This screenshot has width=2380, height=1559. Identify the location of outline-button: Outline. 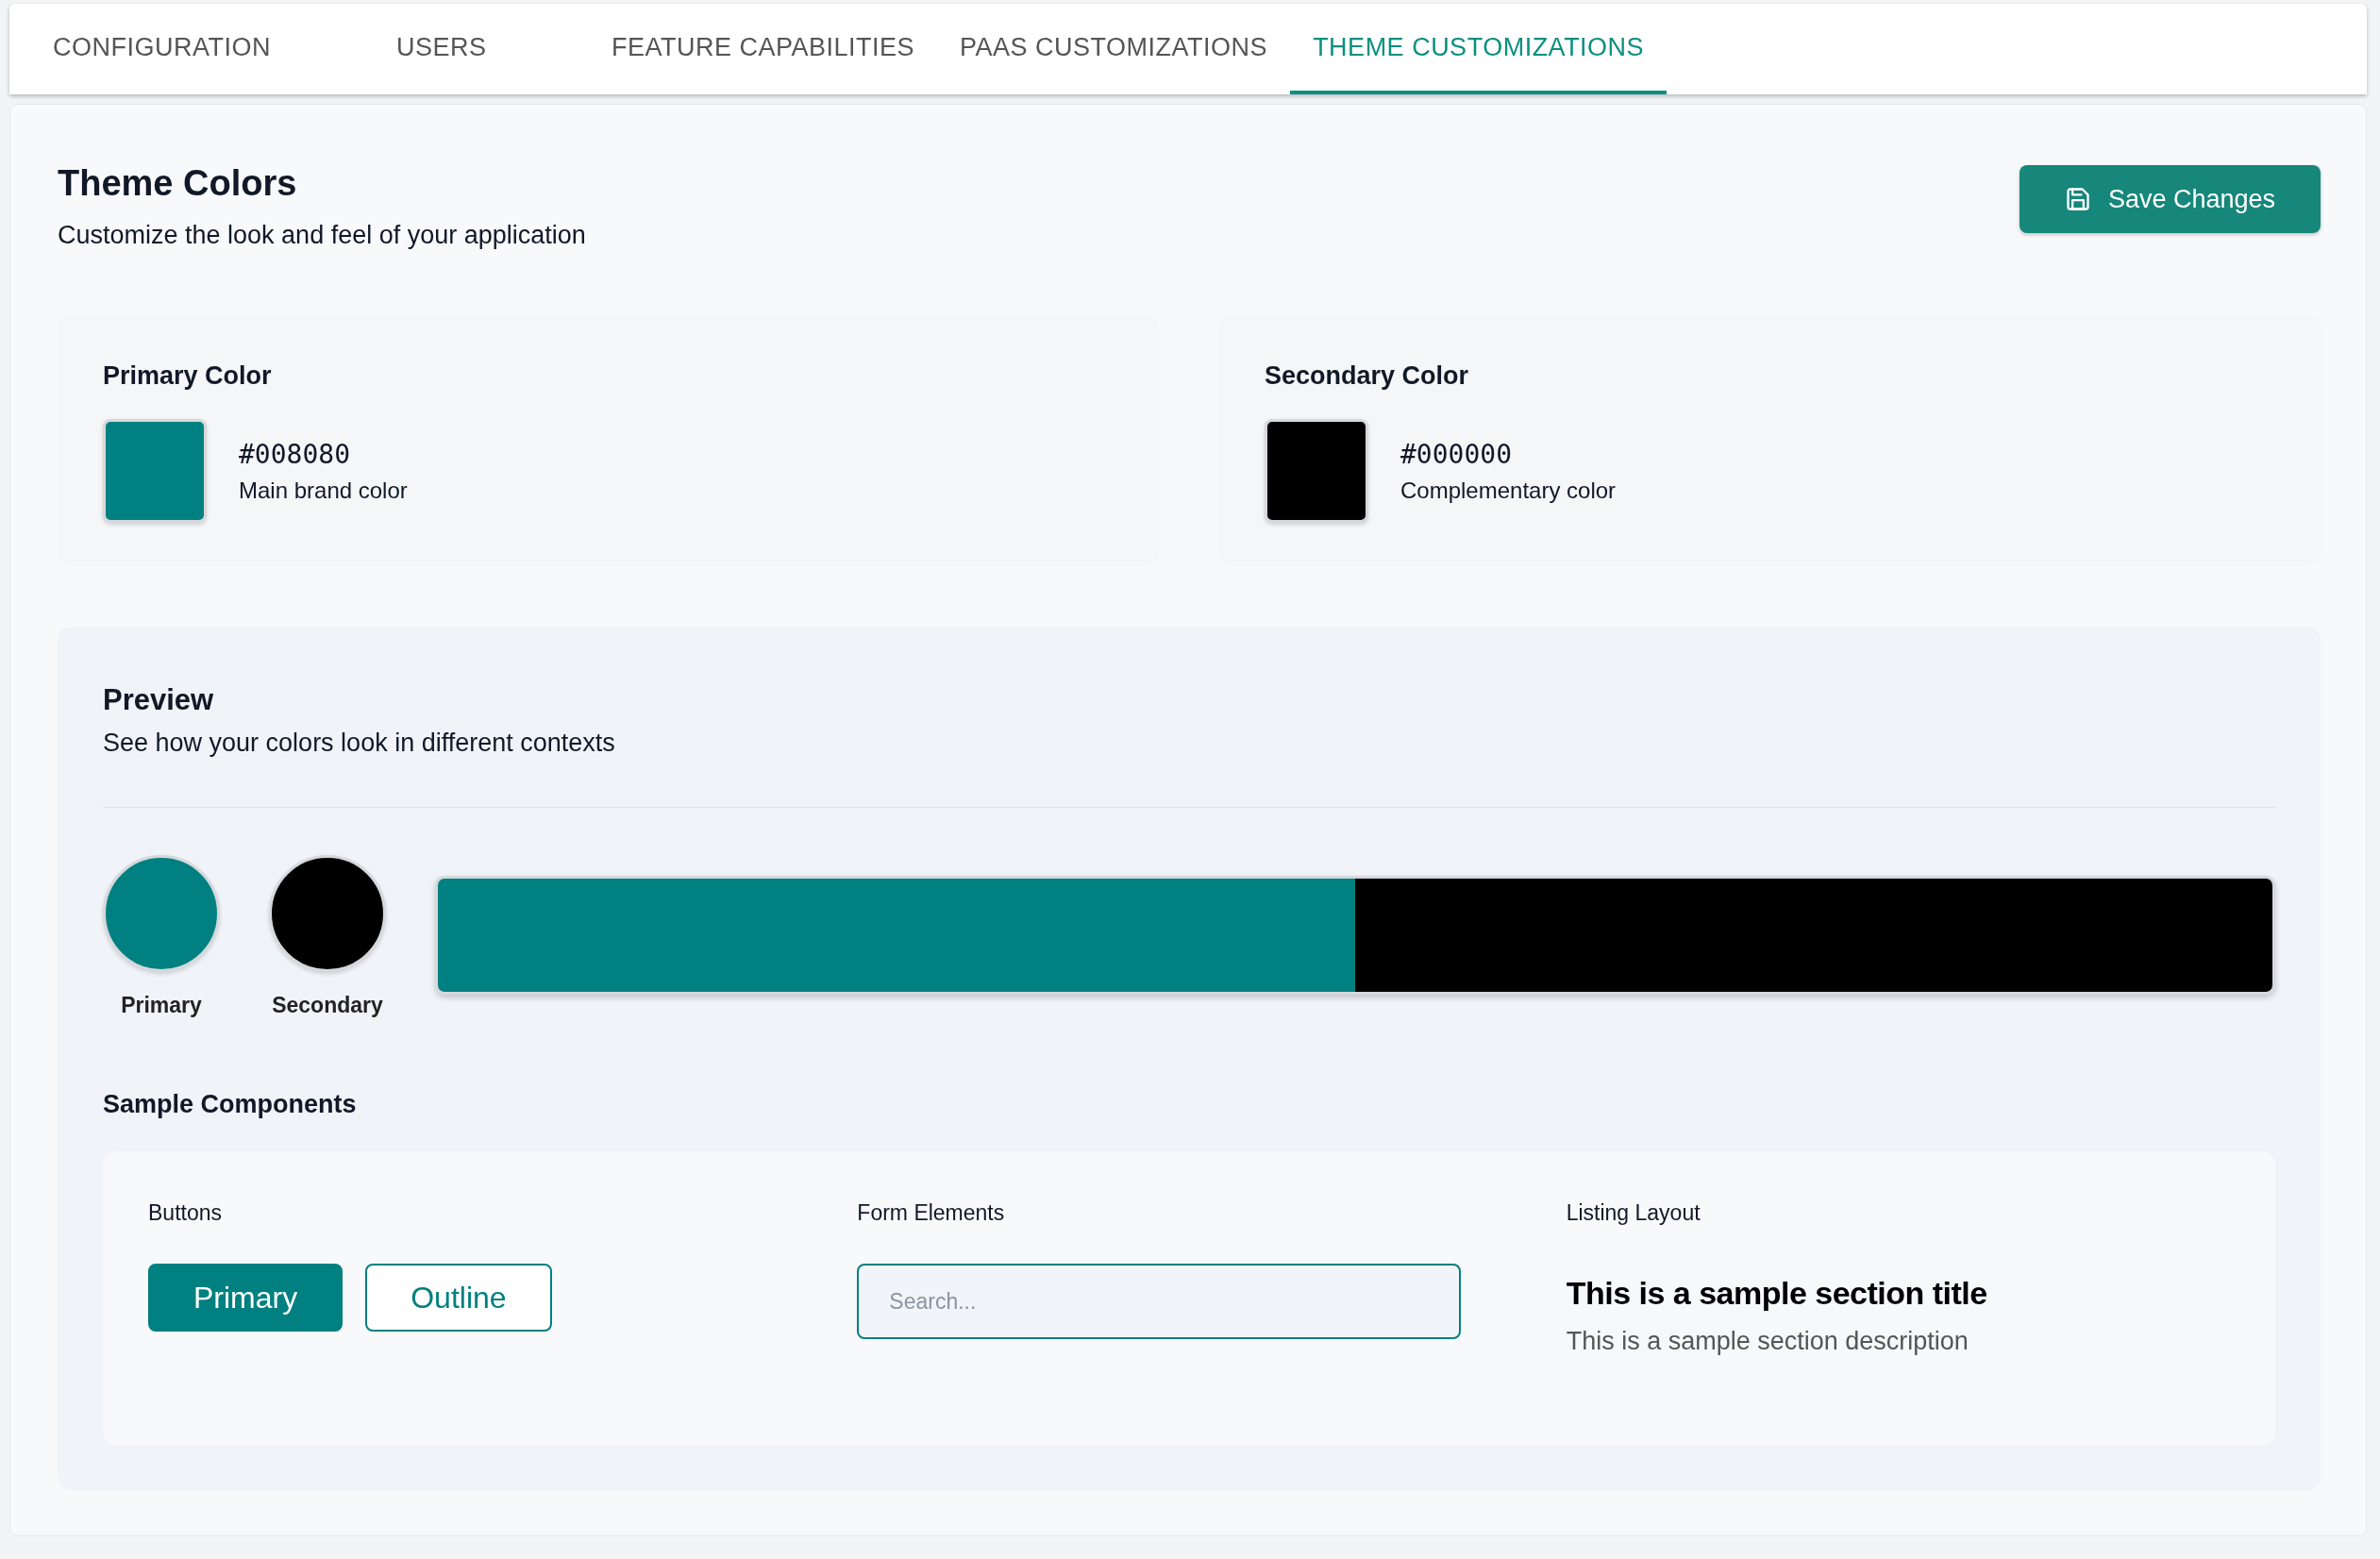
(458, 1298).